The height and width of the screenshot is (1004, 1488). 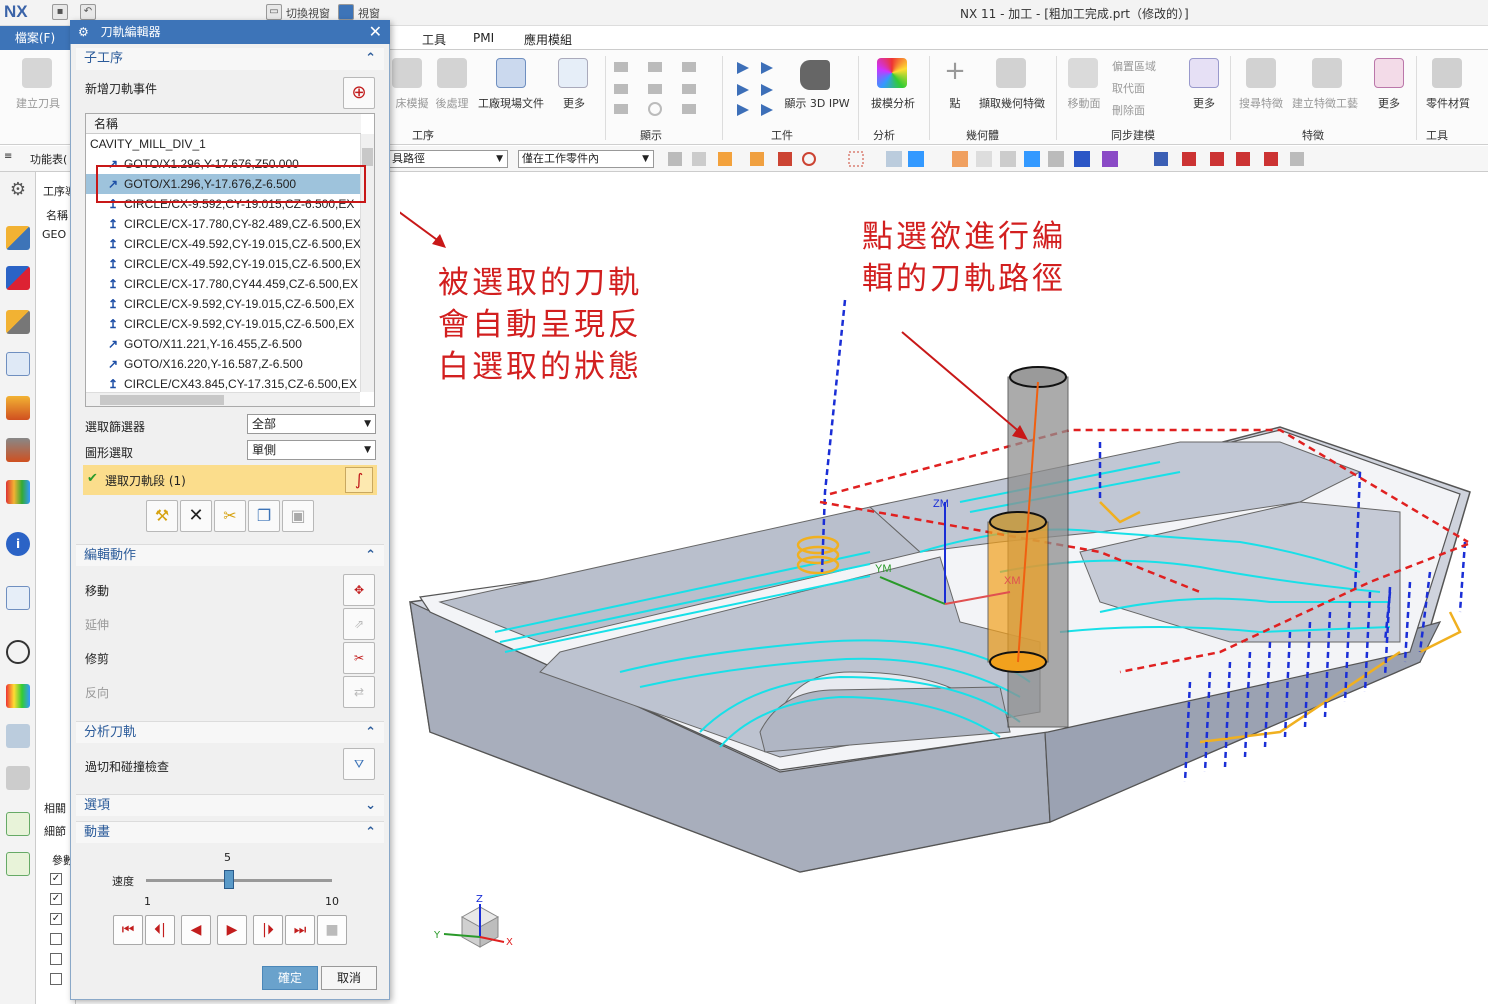 I want to click on shop-doc-icon, so click(x=511, y=73).